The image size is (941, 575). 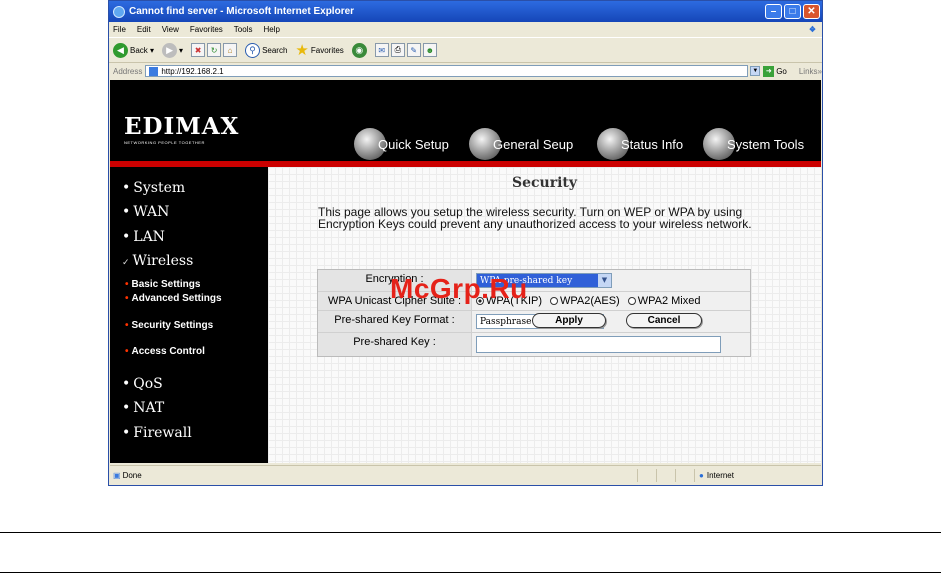 I want to click on sidebar-item-nat: NAT, so click(x=143, y=408).